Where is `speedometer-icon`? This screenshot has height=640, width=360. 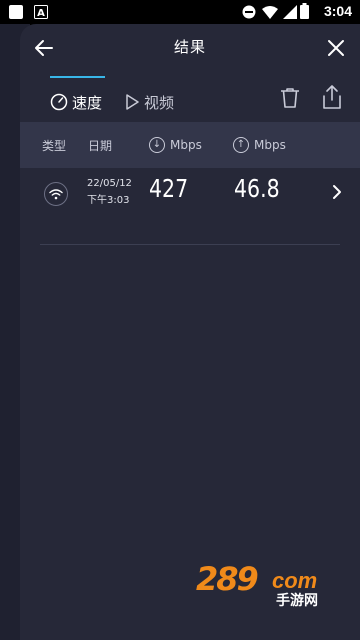
speedometer-icon is located at coordinates (59, 102).